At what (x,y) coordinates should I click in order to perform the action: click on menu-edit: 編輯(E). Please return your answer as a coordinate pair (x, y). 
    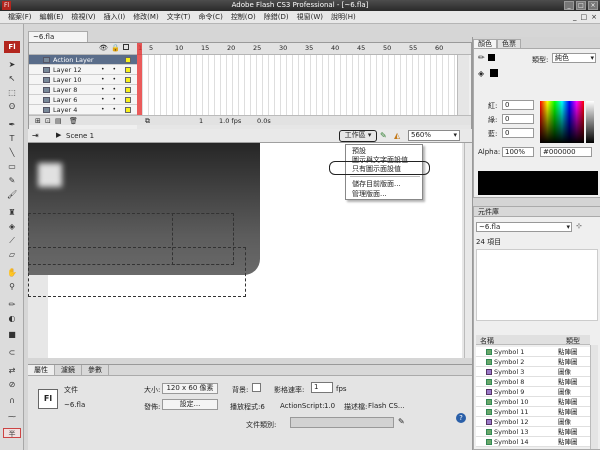
    Looking at the image, I should click on (52, 17).